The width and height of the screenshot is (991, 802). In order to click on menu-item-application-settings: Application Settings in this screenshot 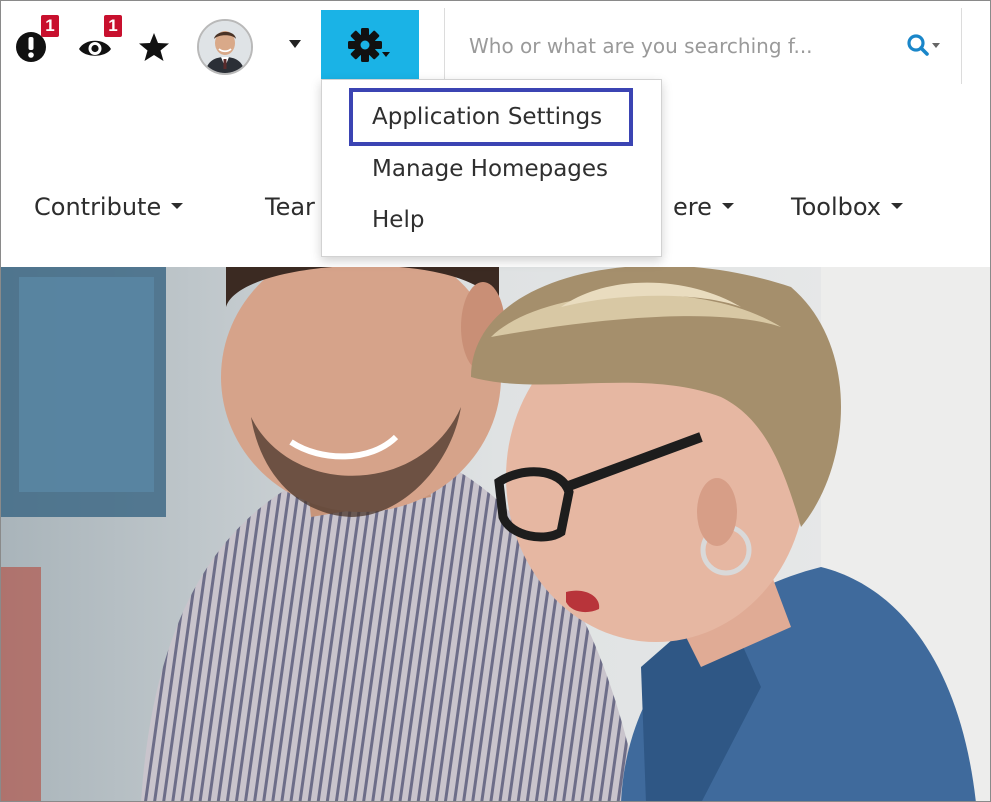, I will do `click(487, 117)`.